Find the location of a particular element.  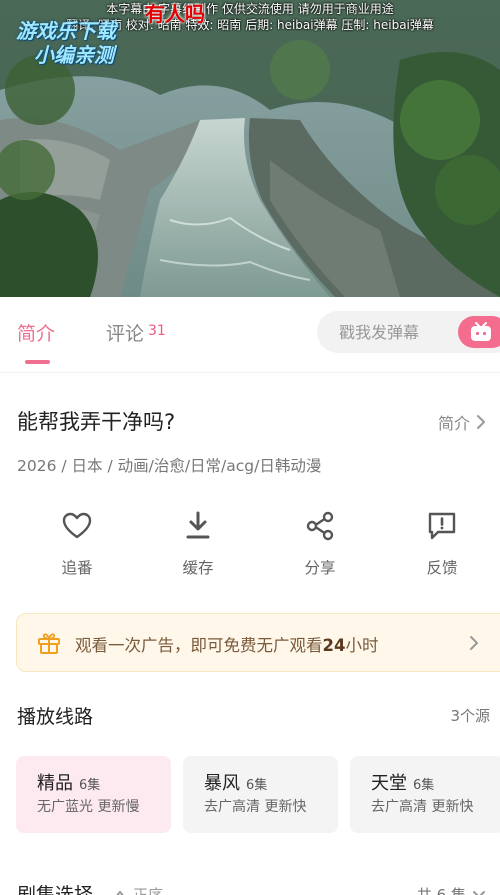

danmaku-toggle-button is located at coordinates (479, 332).